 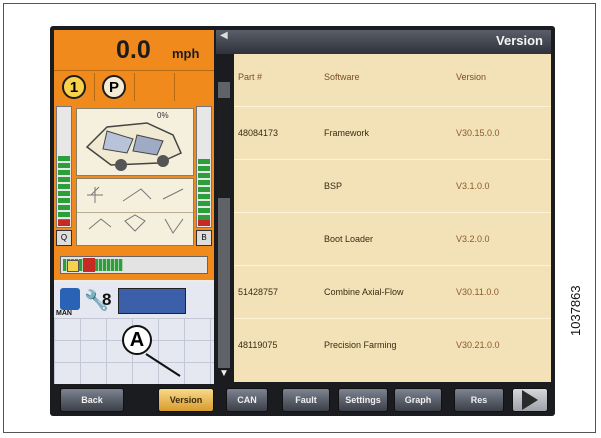 What do you see at coordinates (137, 340) in the screenshot?
I see `callout-a: A` at bounding box center [137, 340].